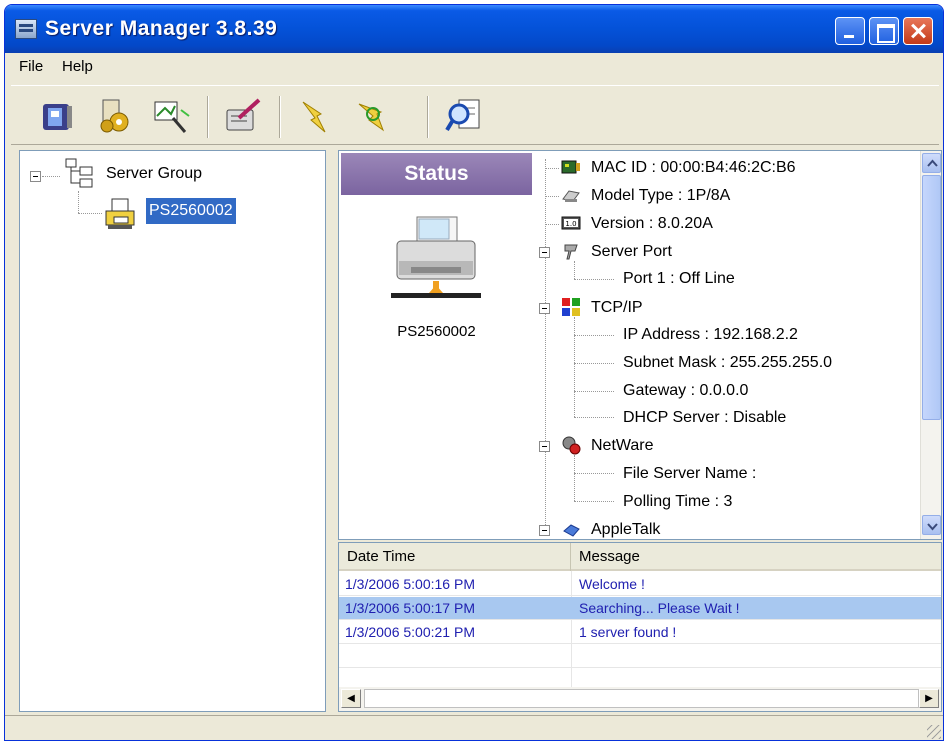 The image size is (948, 745). What do you see at coordinates (571, 529) in the screenshot?
I see `appletalk-icon` at bounding box center [571, 529].